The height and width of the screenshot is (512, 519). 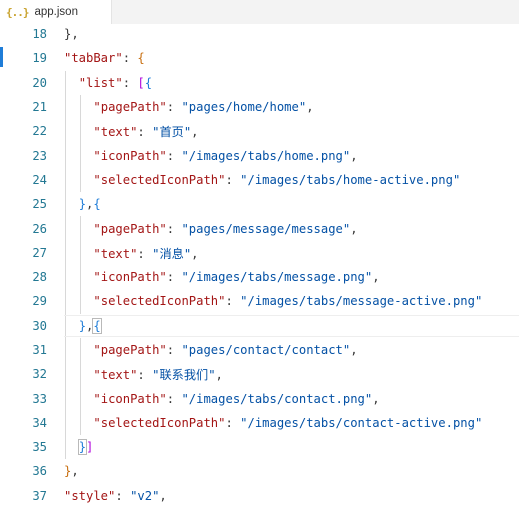 What do you see at coordinates (350, 179) in the screenshot?
I see `code-token: "/images/tabs/home-active.png"` at bounding box center [350, 179].